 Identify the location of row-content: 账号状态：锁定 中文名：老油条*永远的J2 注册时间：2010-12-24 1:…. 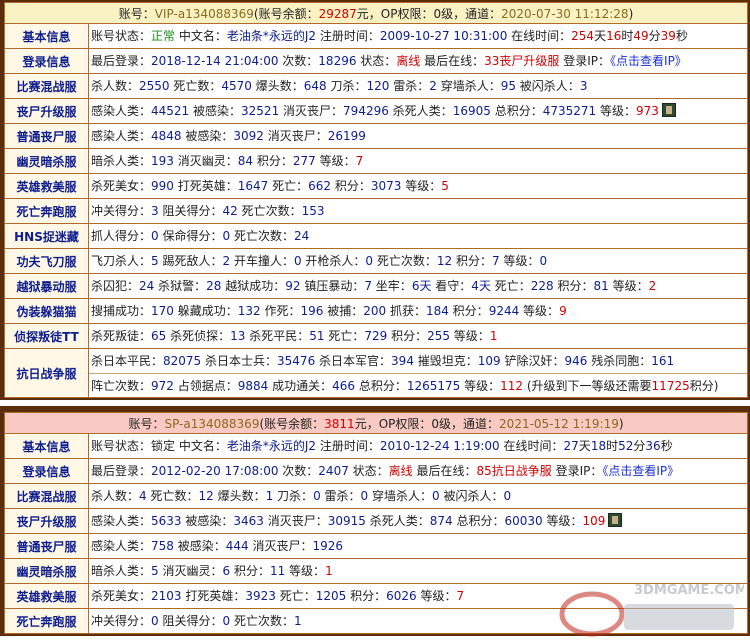
(418, 446).